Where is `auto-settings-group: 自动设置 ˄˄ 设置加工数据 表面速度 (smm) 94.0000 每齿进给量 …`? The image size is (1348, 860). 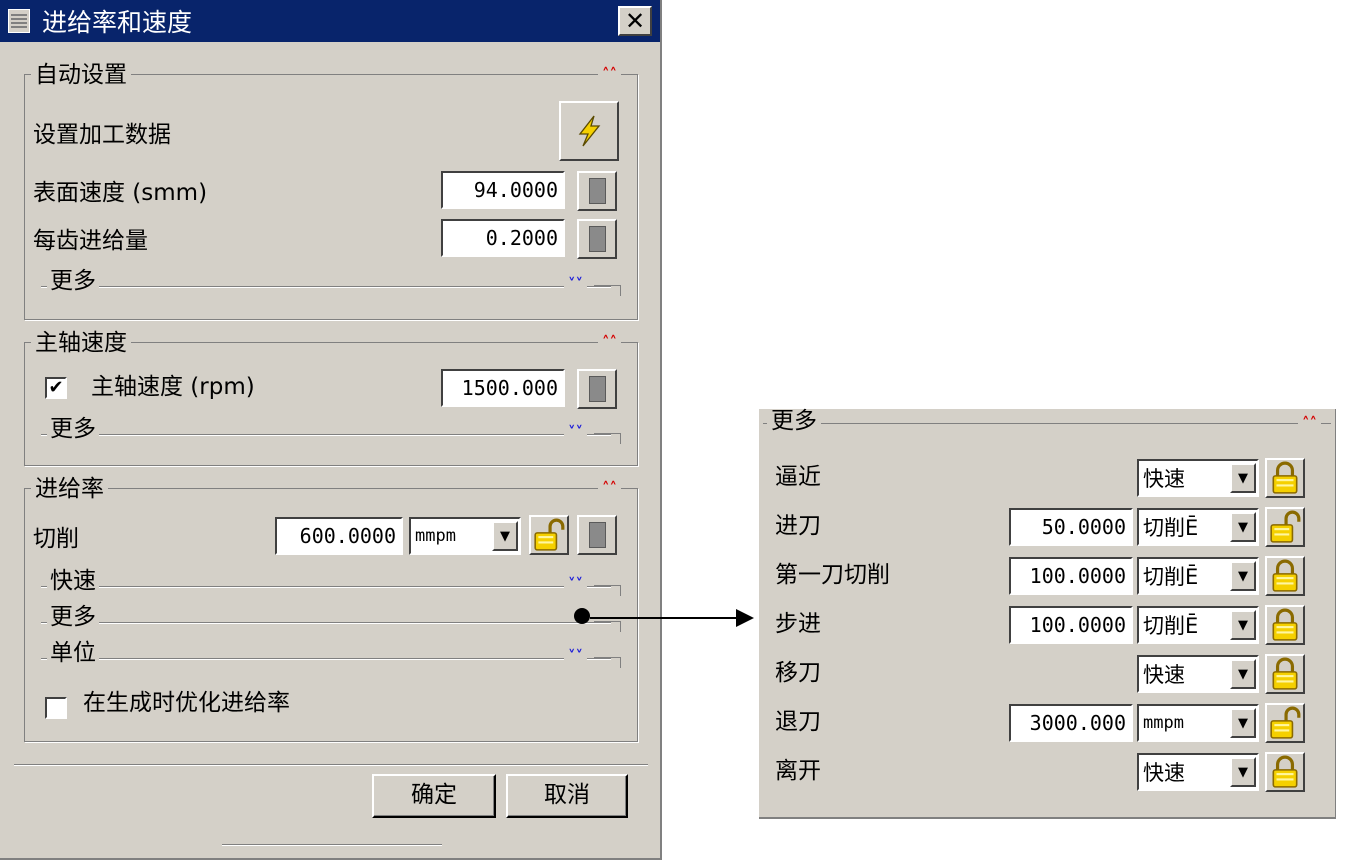 auto-settings-group: 自动设置 ˄˄ 设置加工数据 表面速度 (smm) 94.0000 每齿进给量 … is located at coordinates (331, 191).